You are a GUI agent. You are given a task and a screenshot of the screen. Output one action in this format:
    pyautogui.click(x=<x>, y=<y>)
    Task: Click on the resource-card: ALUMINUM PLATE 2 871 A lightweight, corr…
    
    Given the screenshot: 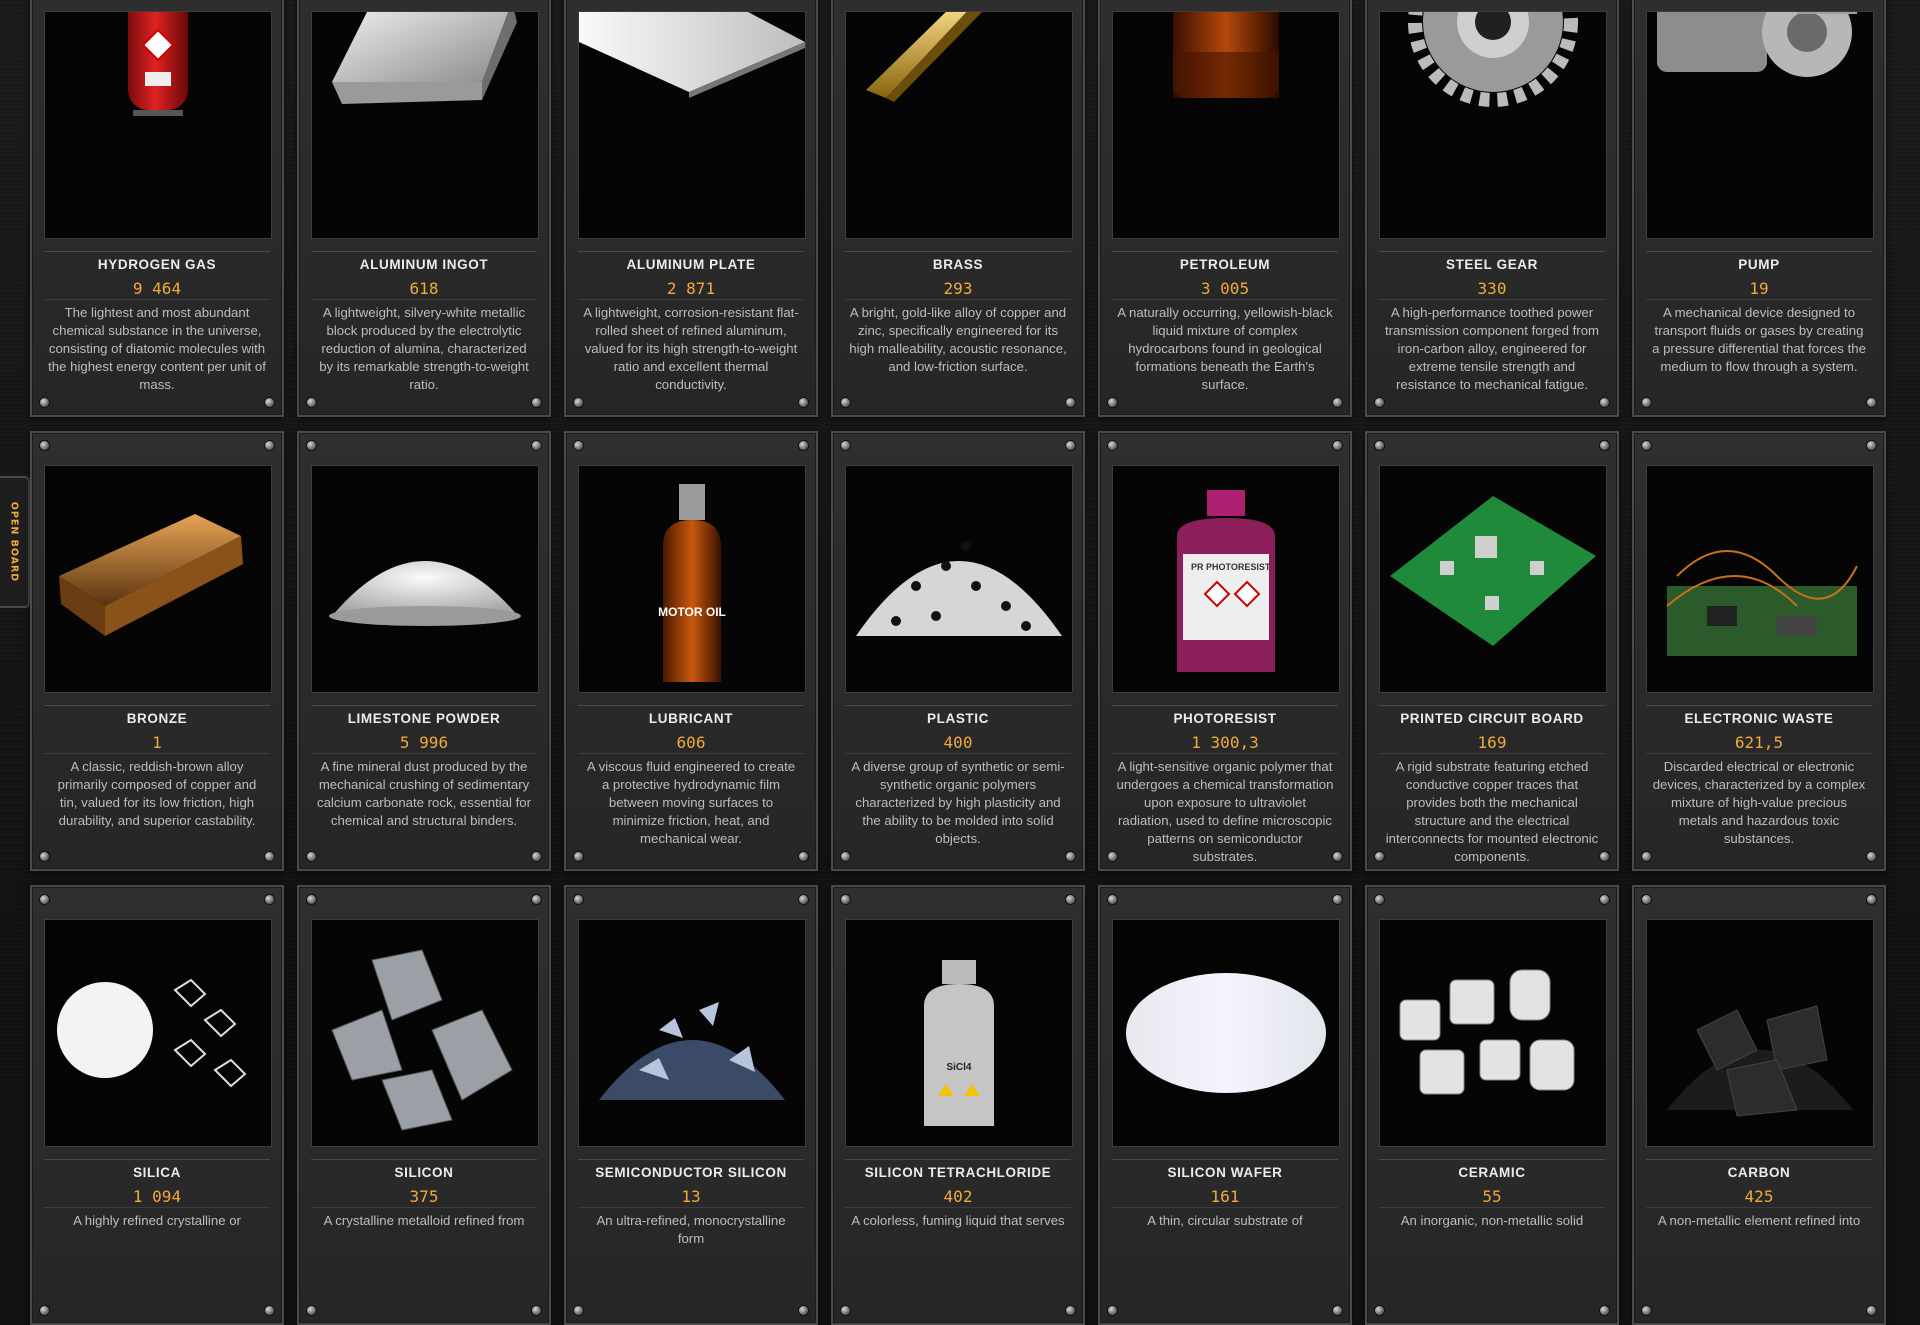 What is the action you would take?
    pyautogui.click(x=691, y=208)
    